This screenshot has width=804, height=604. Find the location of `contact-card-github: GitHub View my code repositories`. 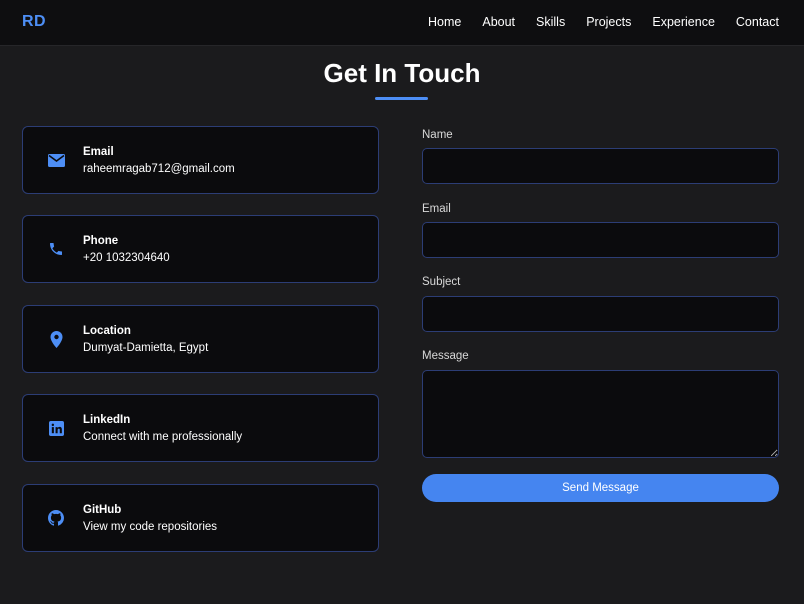

contact-card-github: GitHub View my code repositories is located at coordinates (200, 518).